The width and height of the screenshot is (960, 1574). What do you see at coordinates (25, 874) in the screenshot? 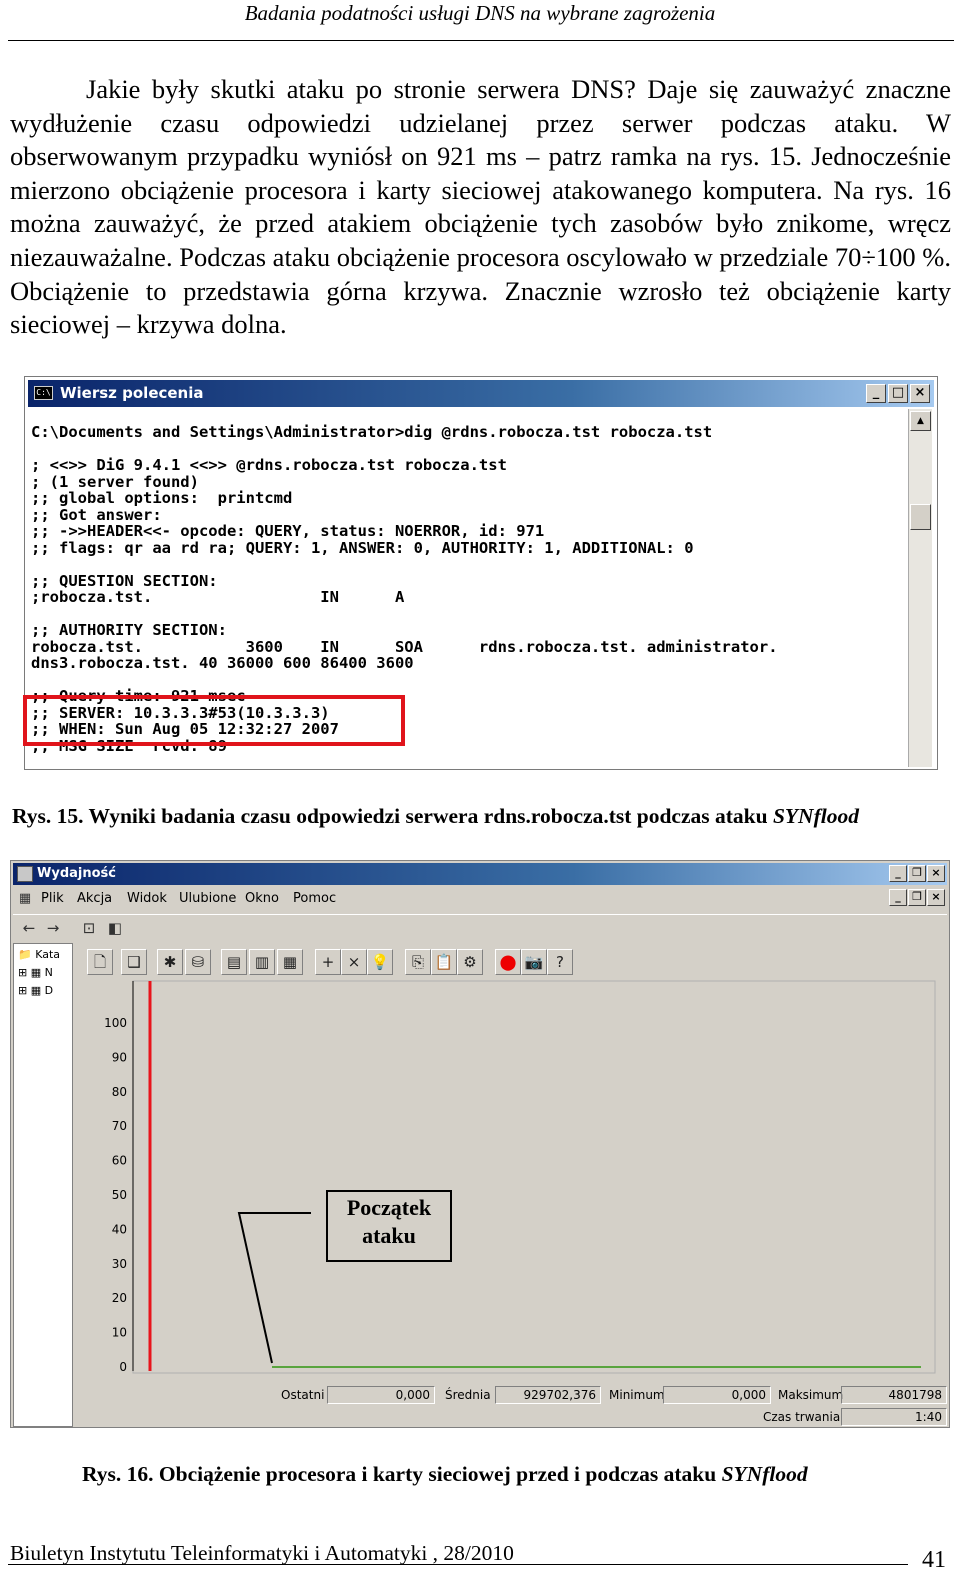
I see `performance-app-icon` at bounding box center [25, 874].